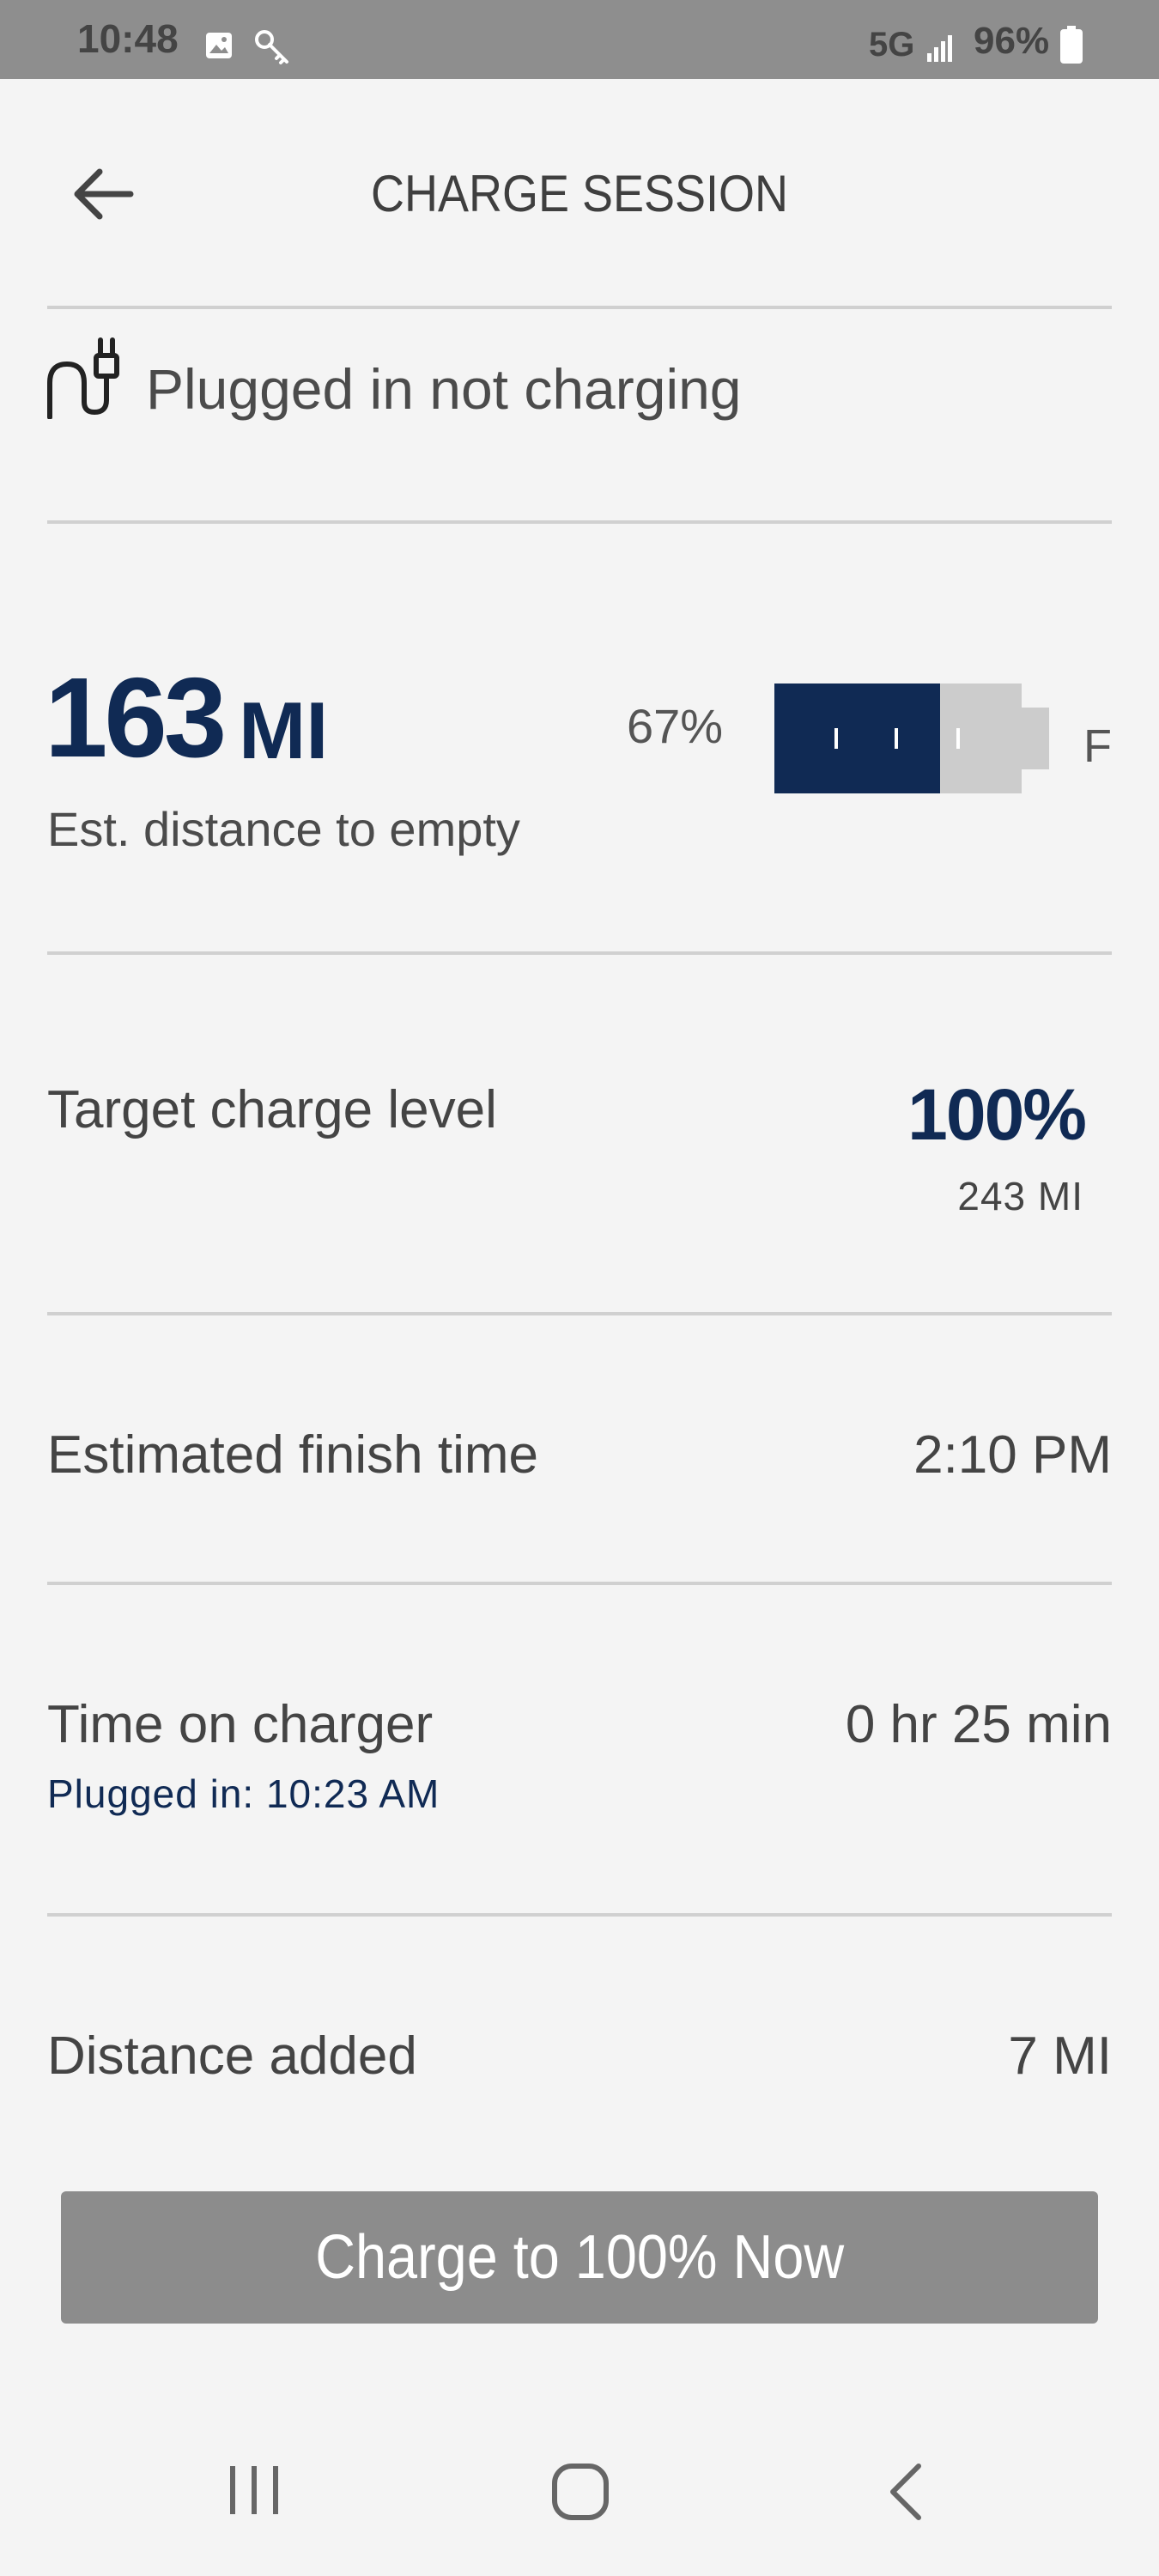 The width and height of the screenshot is (1159, 2576). I want to click on battery-fill, so click(857, 738).